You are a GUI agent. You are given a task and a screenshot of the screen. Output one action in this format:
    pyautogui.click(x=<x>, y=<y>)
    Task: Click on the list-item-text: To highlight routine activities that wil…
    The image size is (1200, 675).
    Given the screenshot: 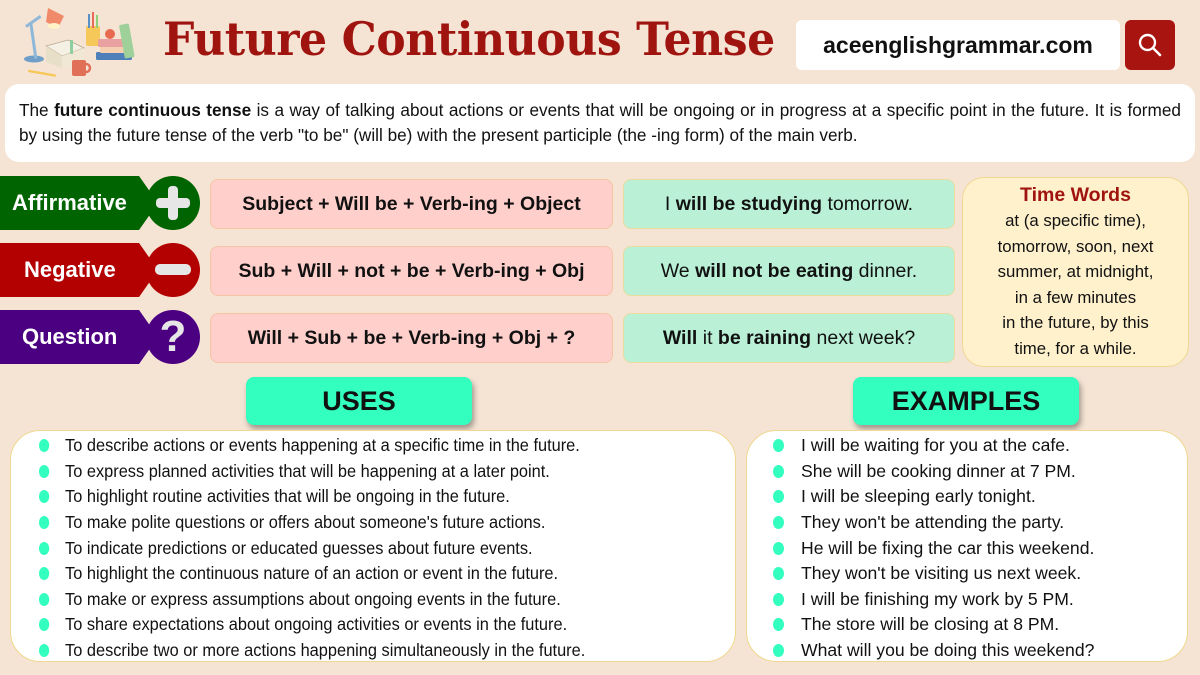 What is the action you would take?
    pyautogui.click(x=287, y=496)
    